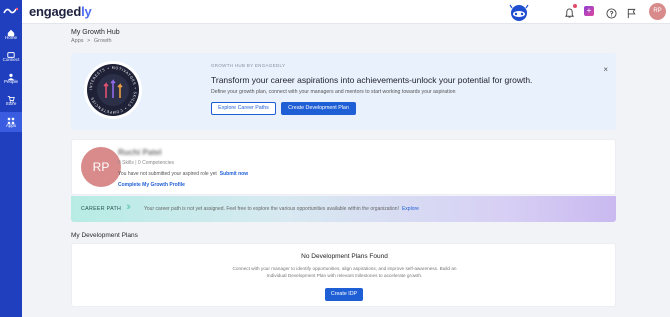  Describe the element at coordinates (575, 6) in the screenshot. I see `notification-dot` at that location.